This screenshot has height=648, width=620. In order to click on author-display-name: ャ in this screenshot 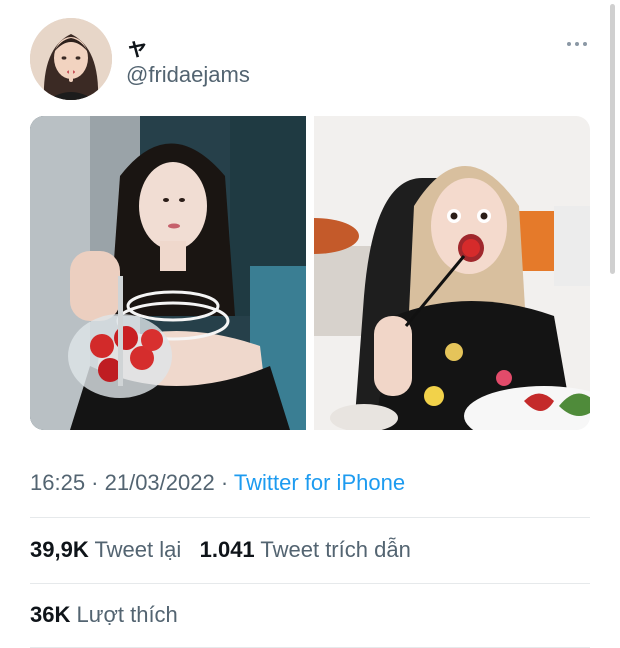, I will do `click(137, 46)`.